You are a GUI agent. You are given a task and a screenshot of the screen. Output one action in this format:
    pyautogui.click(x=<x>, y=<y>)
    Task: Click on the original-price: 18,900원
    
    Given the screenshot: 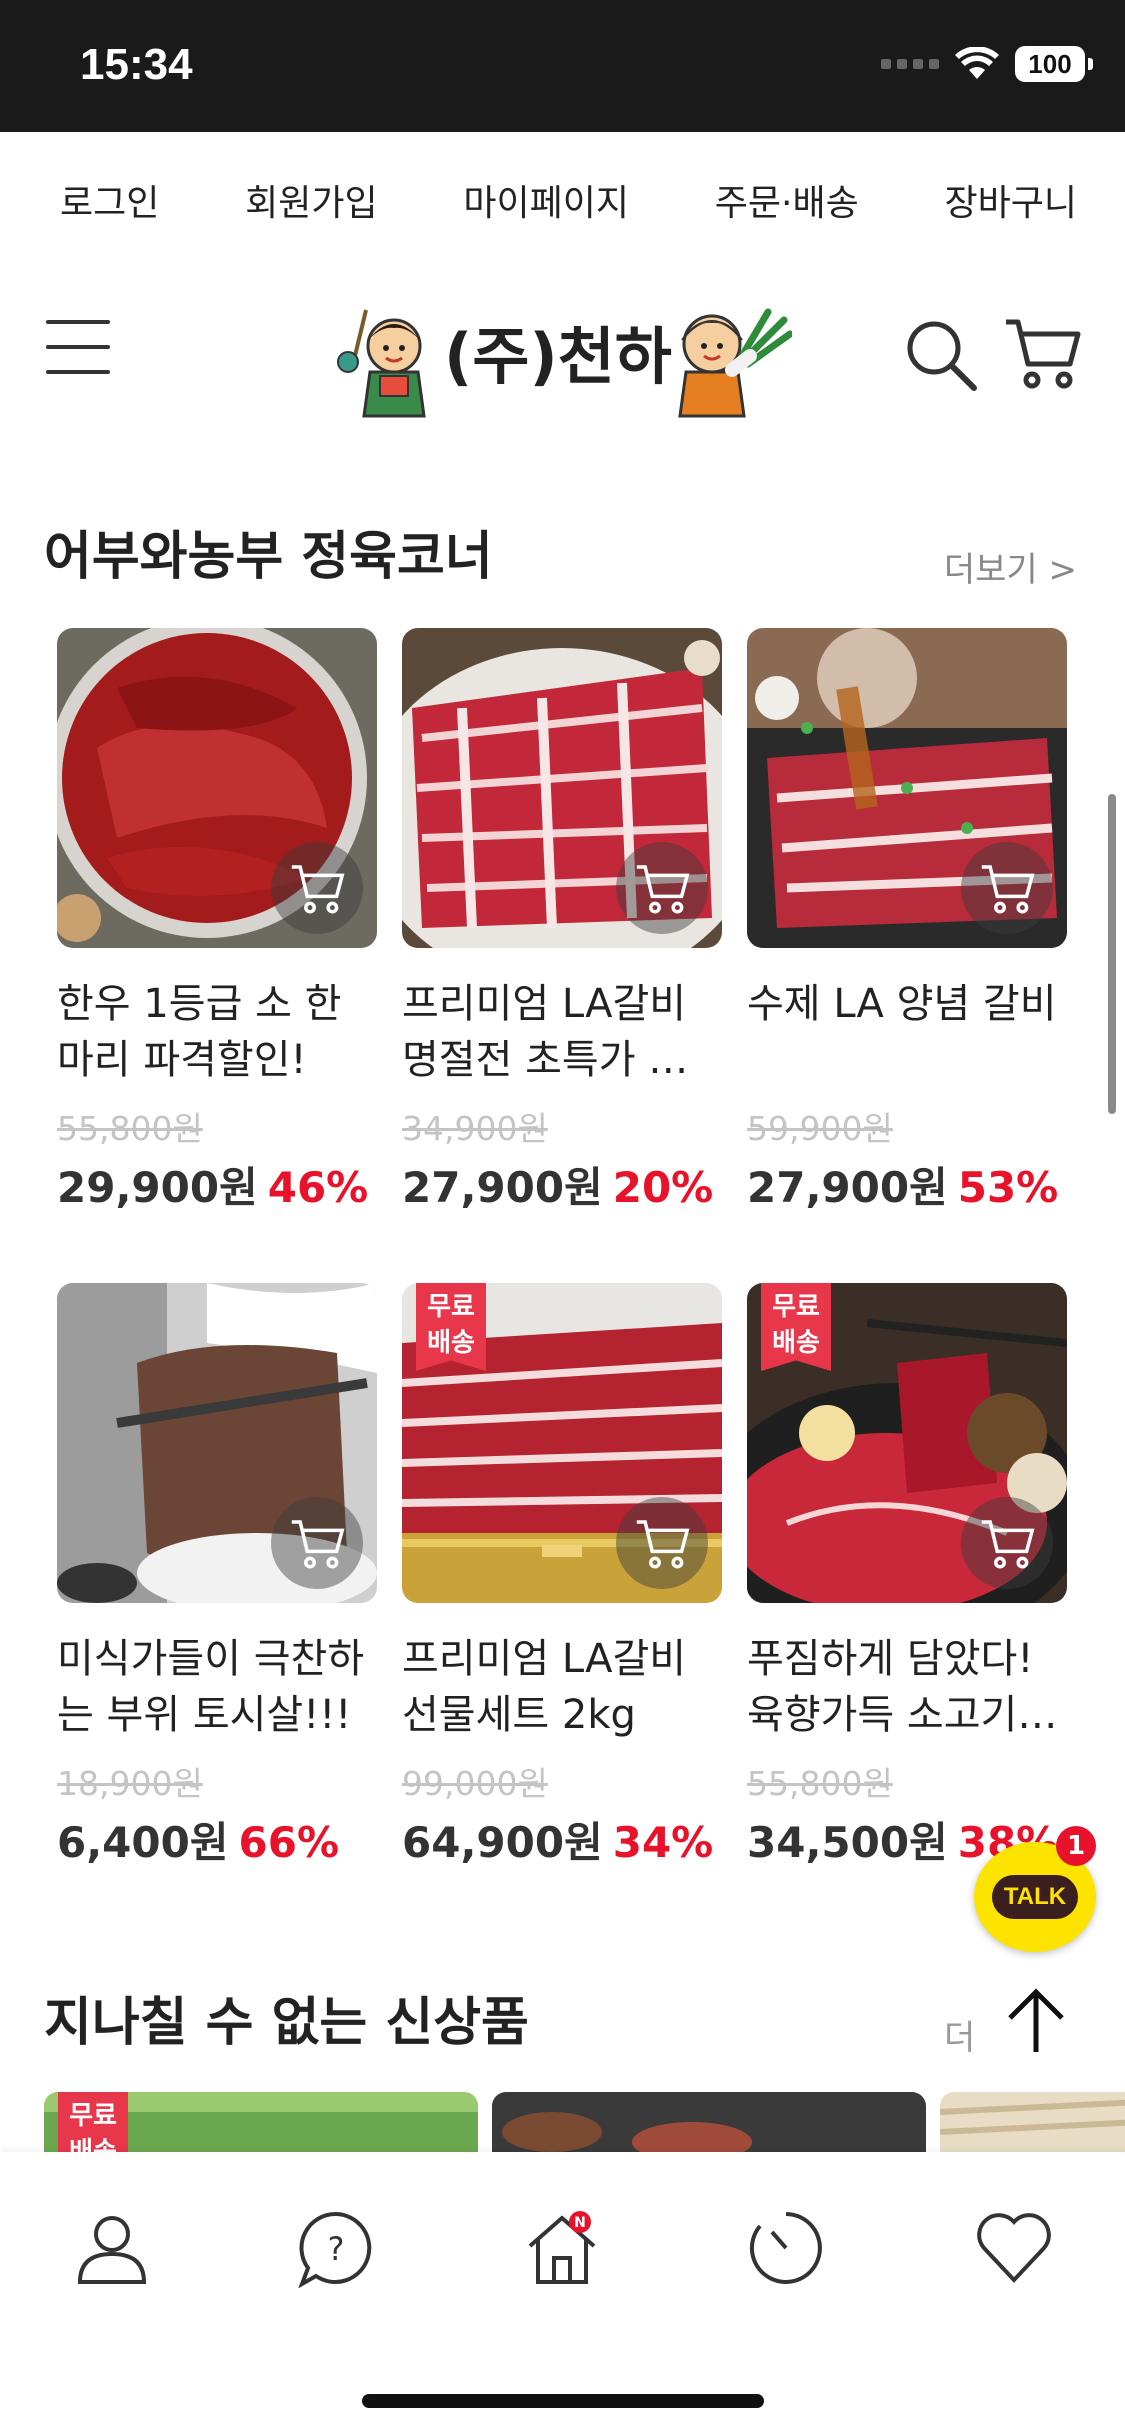 What is the action you would take?
    pyautogui.click(x=130, y=1783)
    